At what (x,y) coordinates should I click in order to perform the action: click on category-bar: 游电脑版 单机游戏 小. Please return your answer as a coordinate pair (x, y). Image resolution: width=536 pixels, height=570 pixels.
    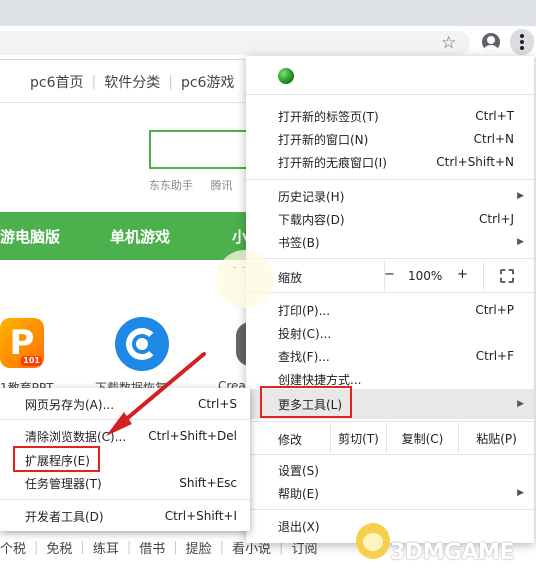
    Looking at the image, I should click on (125, 236).